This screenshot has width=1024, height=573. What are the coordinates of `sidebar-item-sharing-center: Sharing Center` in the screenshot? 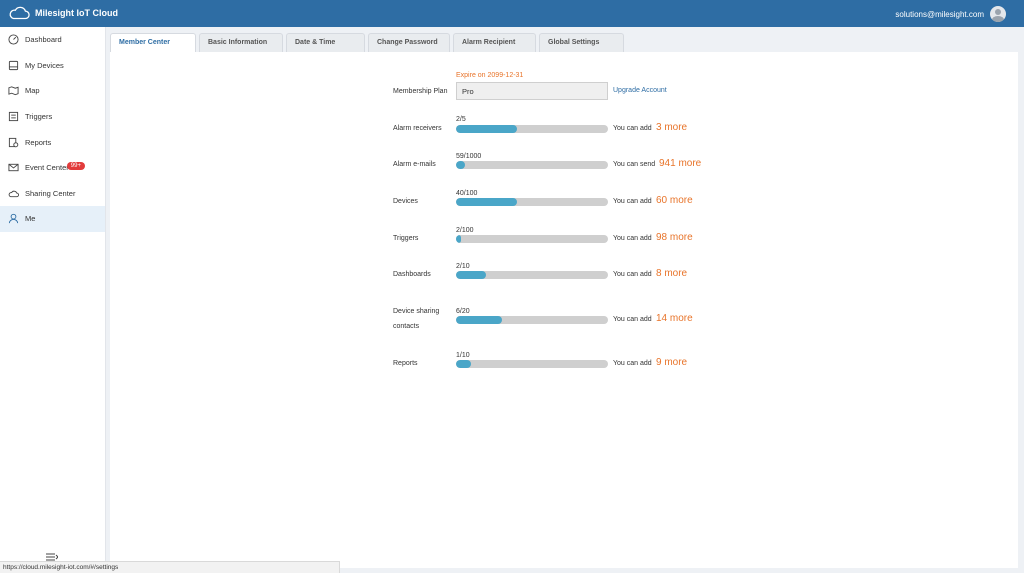 It's located at (52, 194).